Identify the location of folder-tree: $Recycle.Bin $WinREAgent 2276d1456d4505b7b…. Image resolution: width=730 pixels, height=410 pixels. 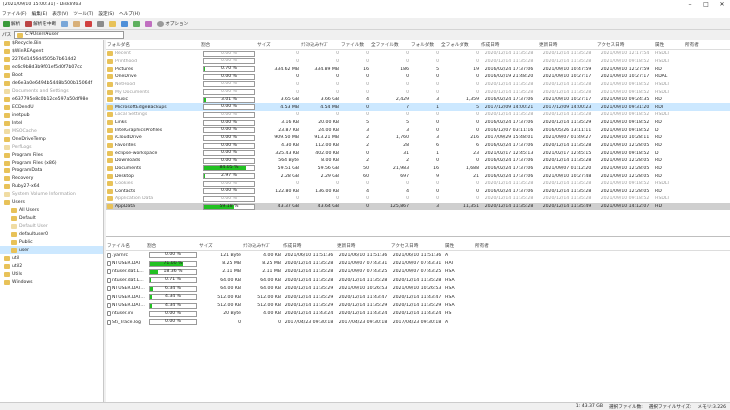
(52, 221).